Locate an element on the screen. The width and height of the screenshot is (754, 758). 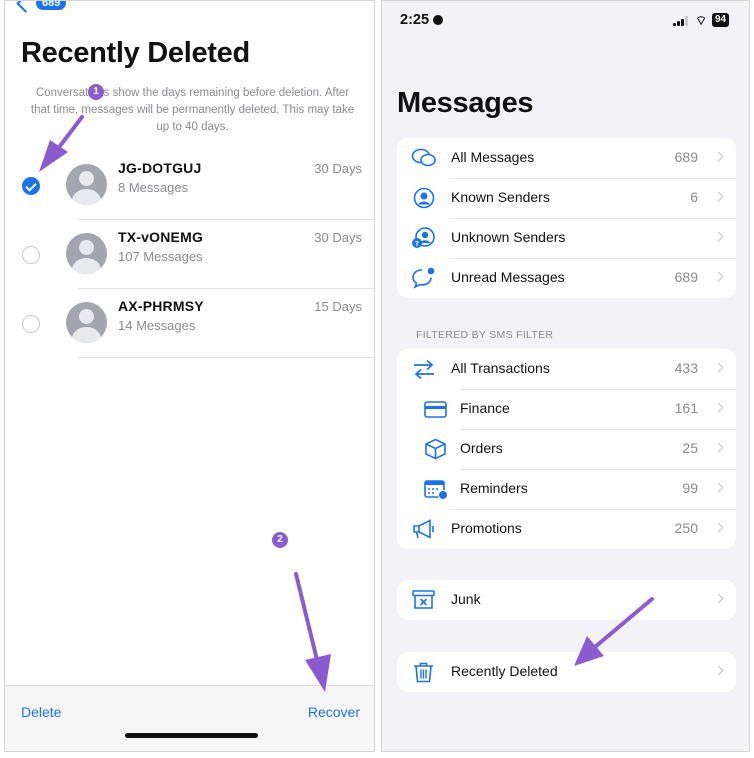
back-count-badge: 689 is located at coordinates (51, 5).